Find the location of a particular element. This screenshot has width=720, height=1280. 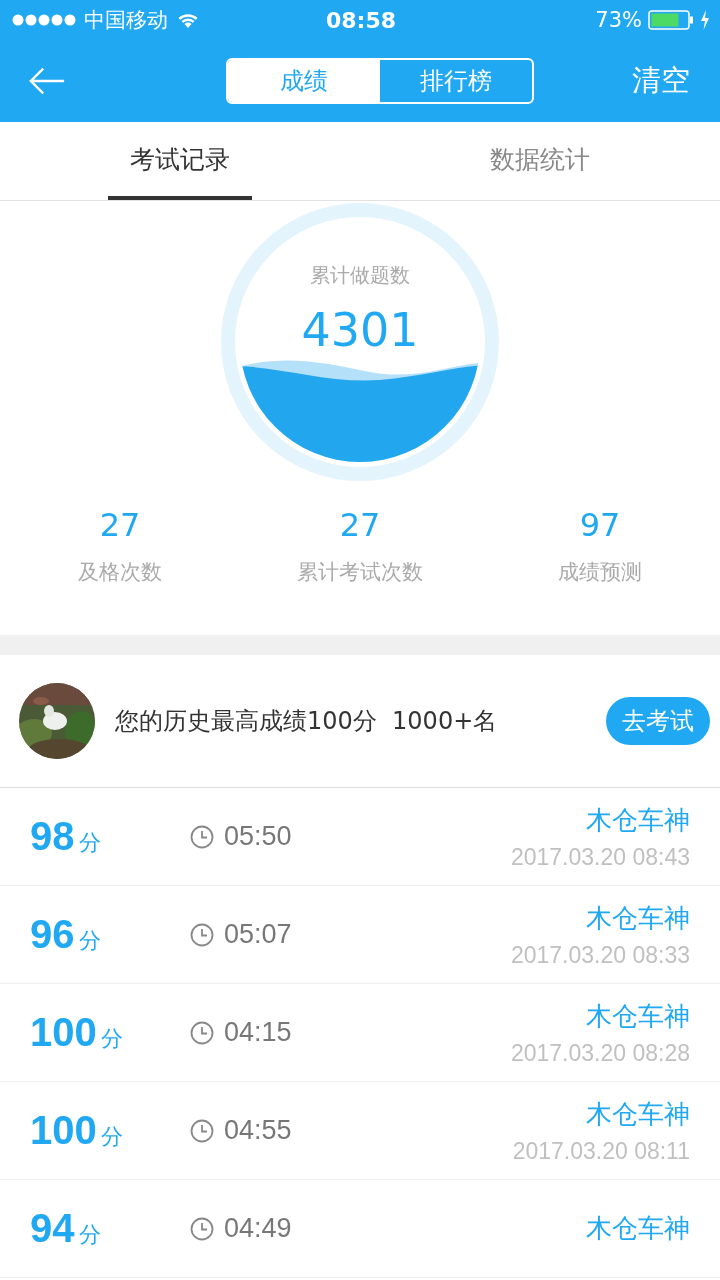

carrier-name: 中国移动 is located at coordinates (126, 20).